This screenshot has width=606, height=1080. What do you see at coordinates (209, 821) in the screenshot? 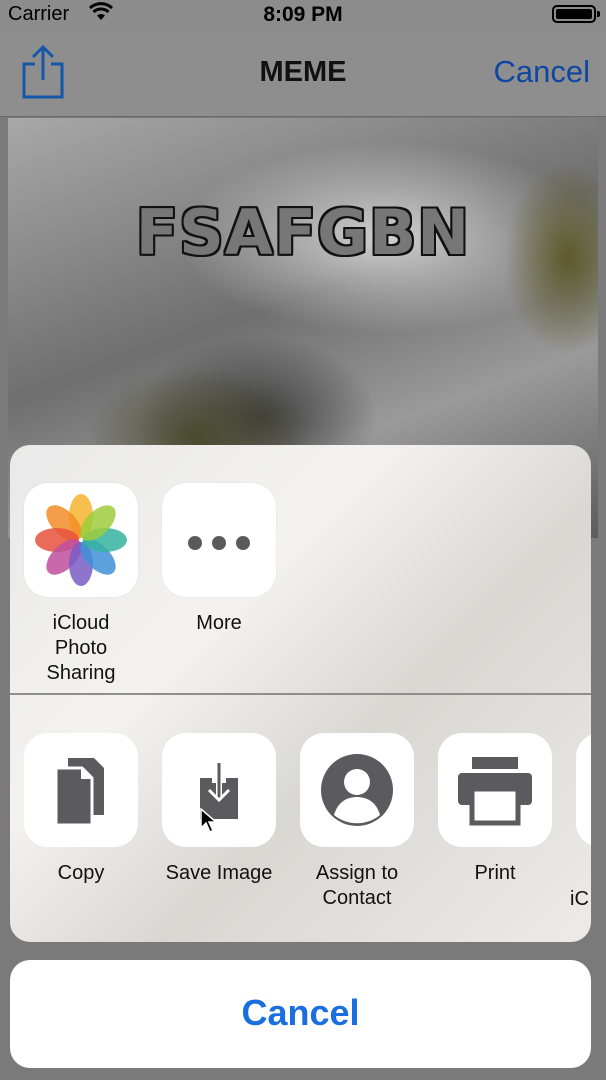
I see `mouse-cursor-icon` at bounding box center [209, 821].